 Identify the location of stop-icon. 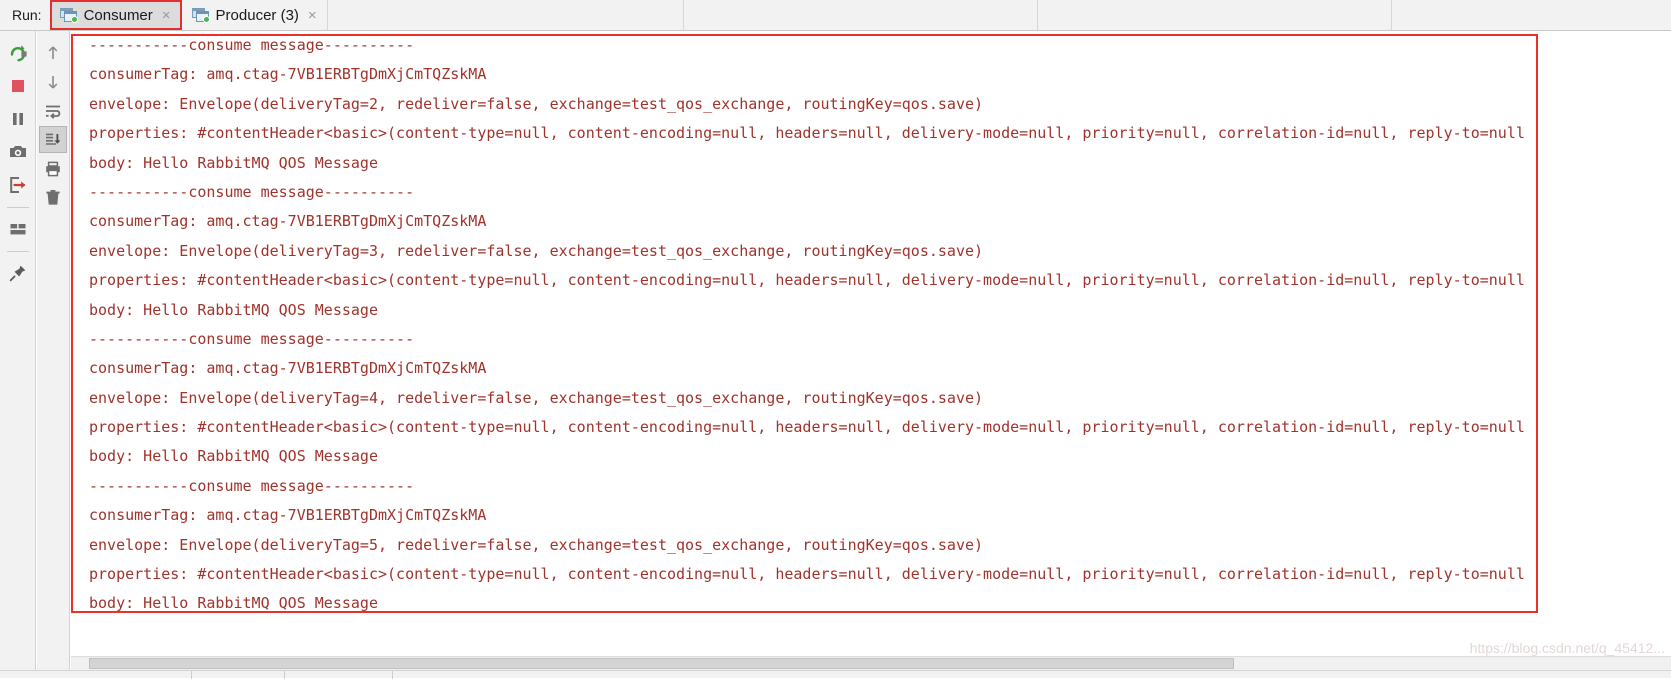
(18, 86).